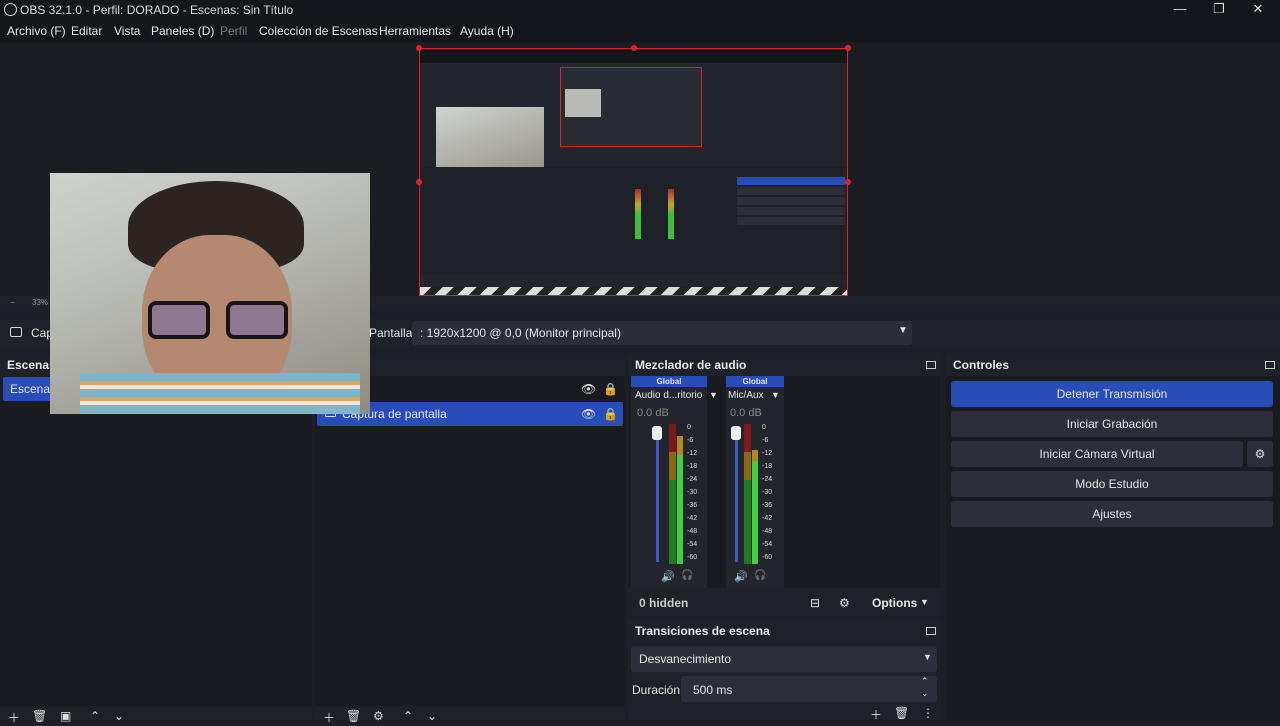 This screenshot has width=1280, height=726. I want to click on advanced-audio-icon: ⚙, so click(844, 603).